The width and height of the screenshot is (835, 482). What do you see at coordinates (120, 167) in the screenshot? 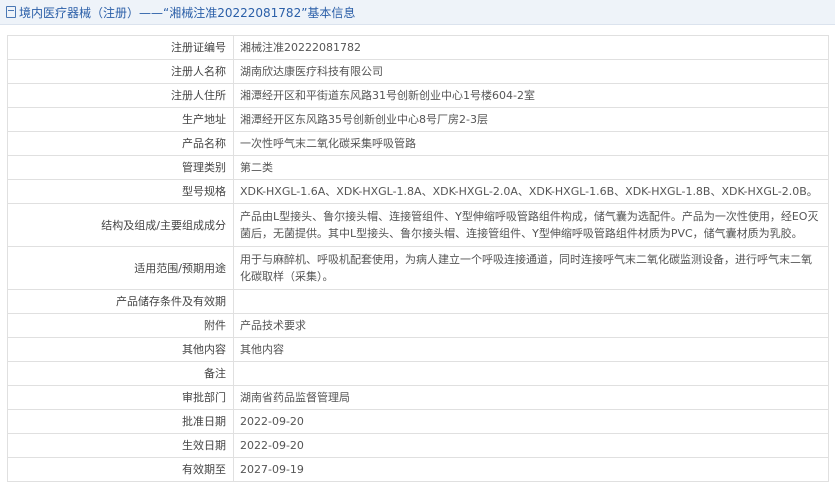
I see `field-label: 管理类别` at bounding box center [120, 167].